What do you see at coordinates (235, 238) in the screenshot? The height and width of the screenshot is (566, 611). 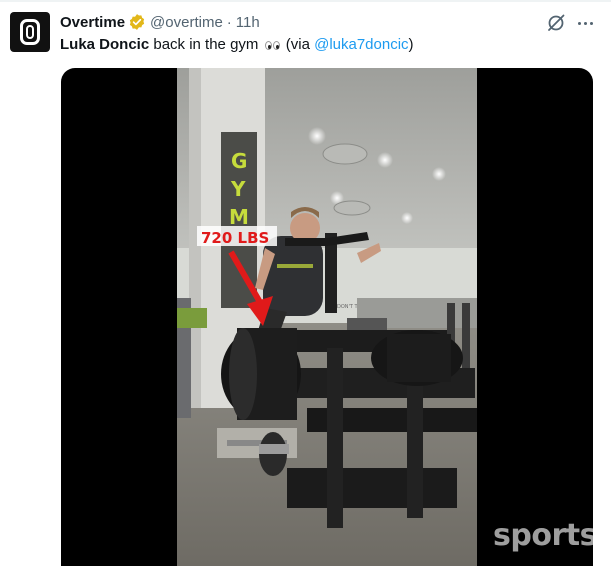 I see `weight-label: 720 LBS` at bounding box center [235, 238].